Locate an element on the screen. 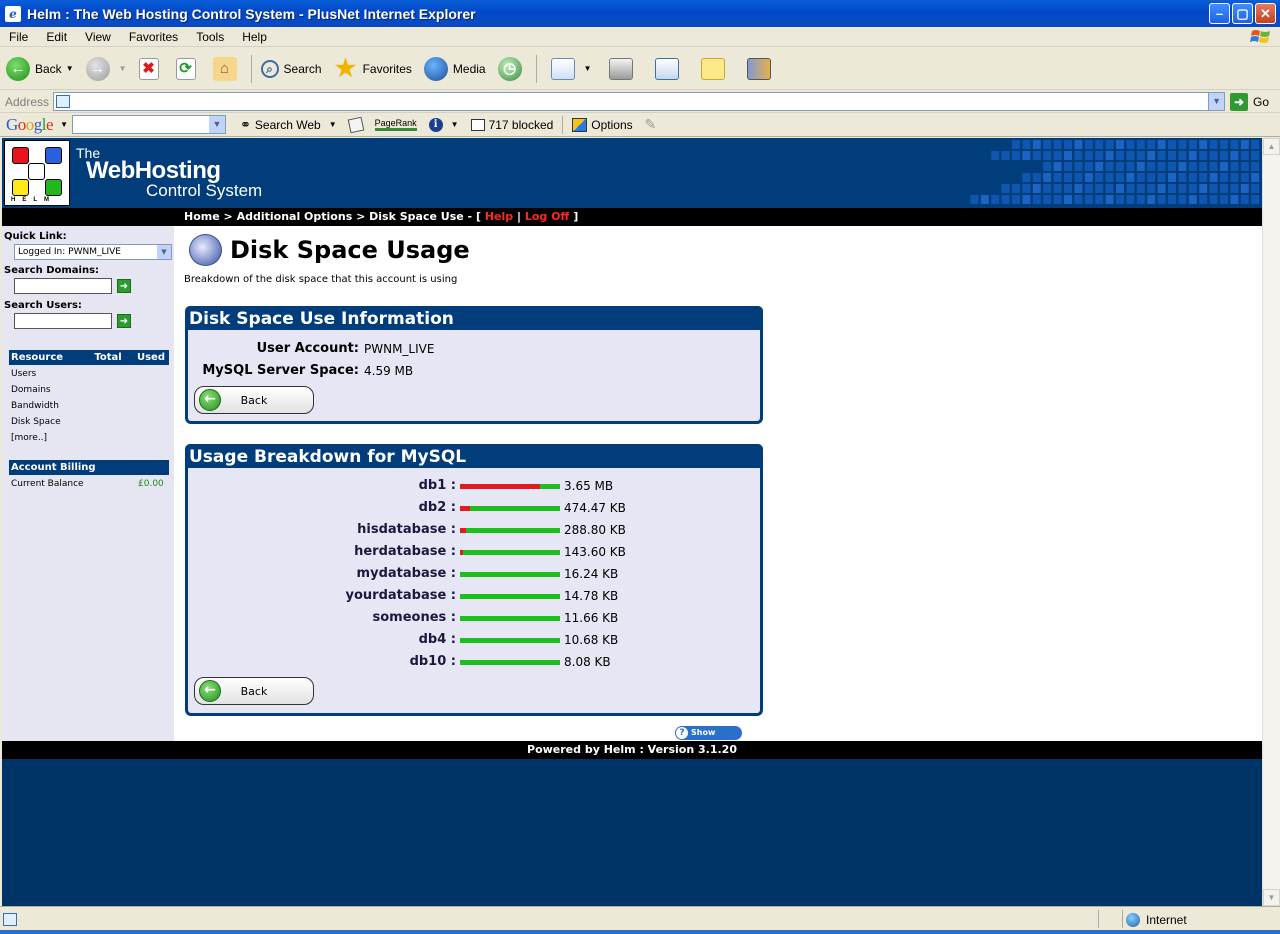 This screenshot has width=1280, height=934. pagerank-indicator: PageRank is located at coordinates (396, 124).